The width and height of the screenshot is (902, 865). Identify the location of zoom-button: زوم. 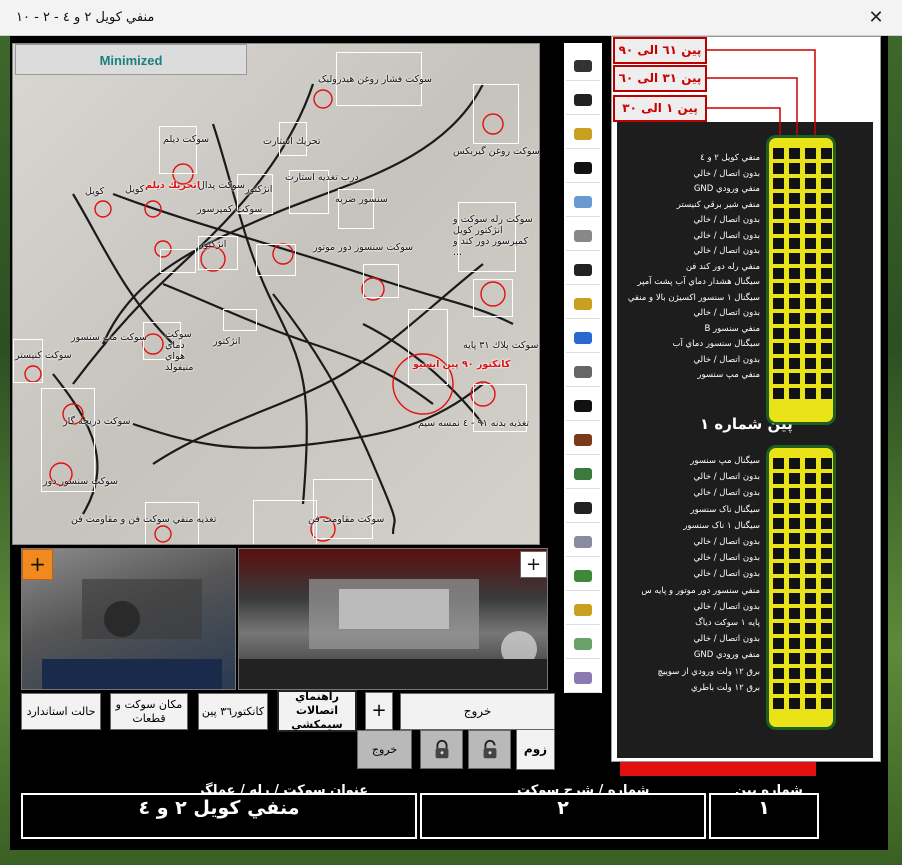
(535, 749).